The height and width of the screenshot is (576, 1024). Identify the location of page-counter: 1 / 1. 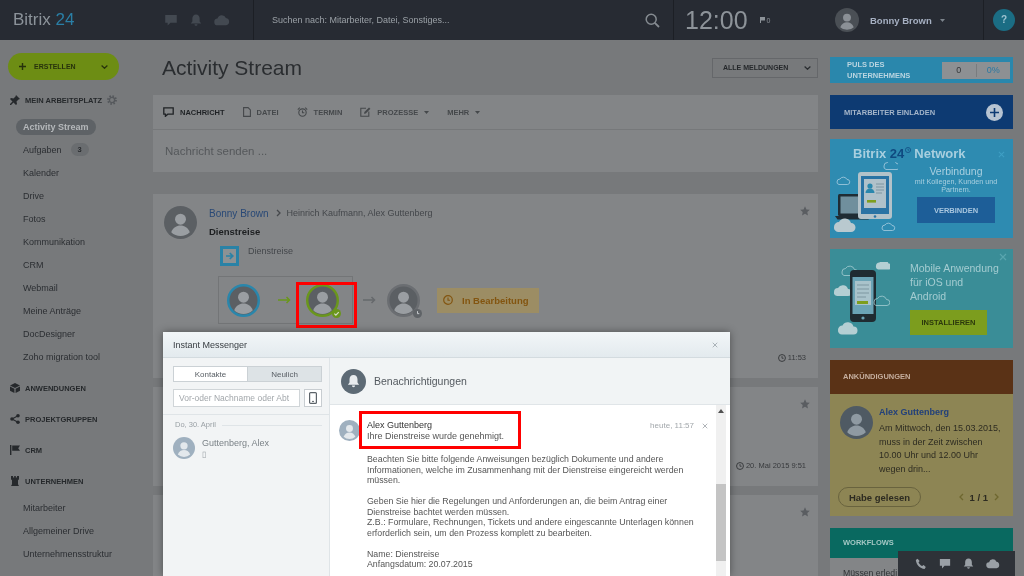
(978, 497).